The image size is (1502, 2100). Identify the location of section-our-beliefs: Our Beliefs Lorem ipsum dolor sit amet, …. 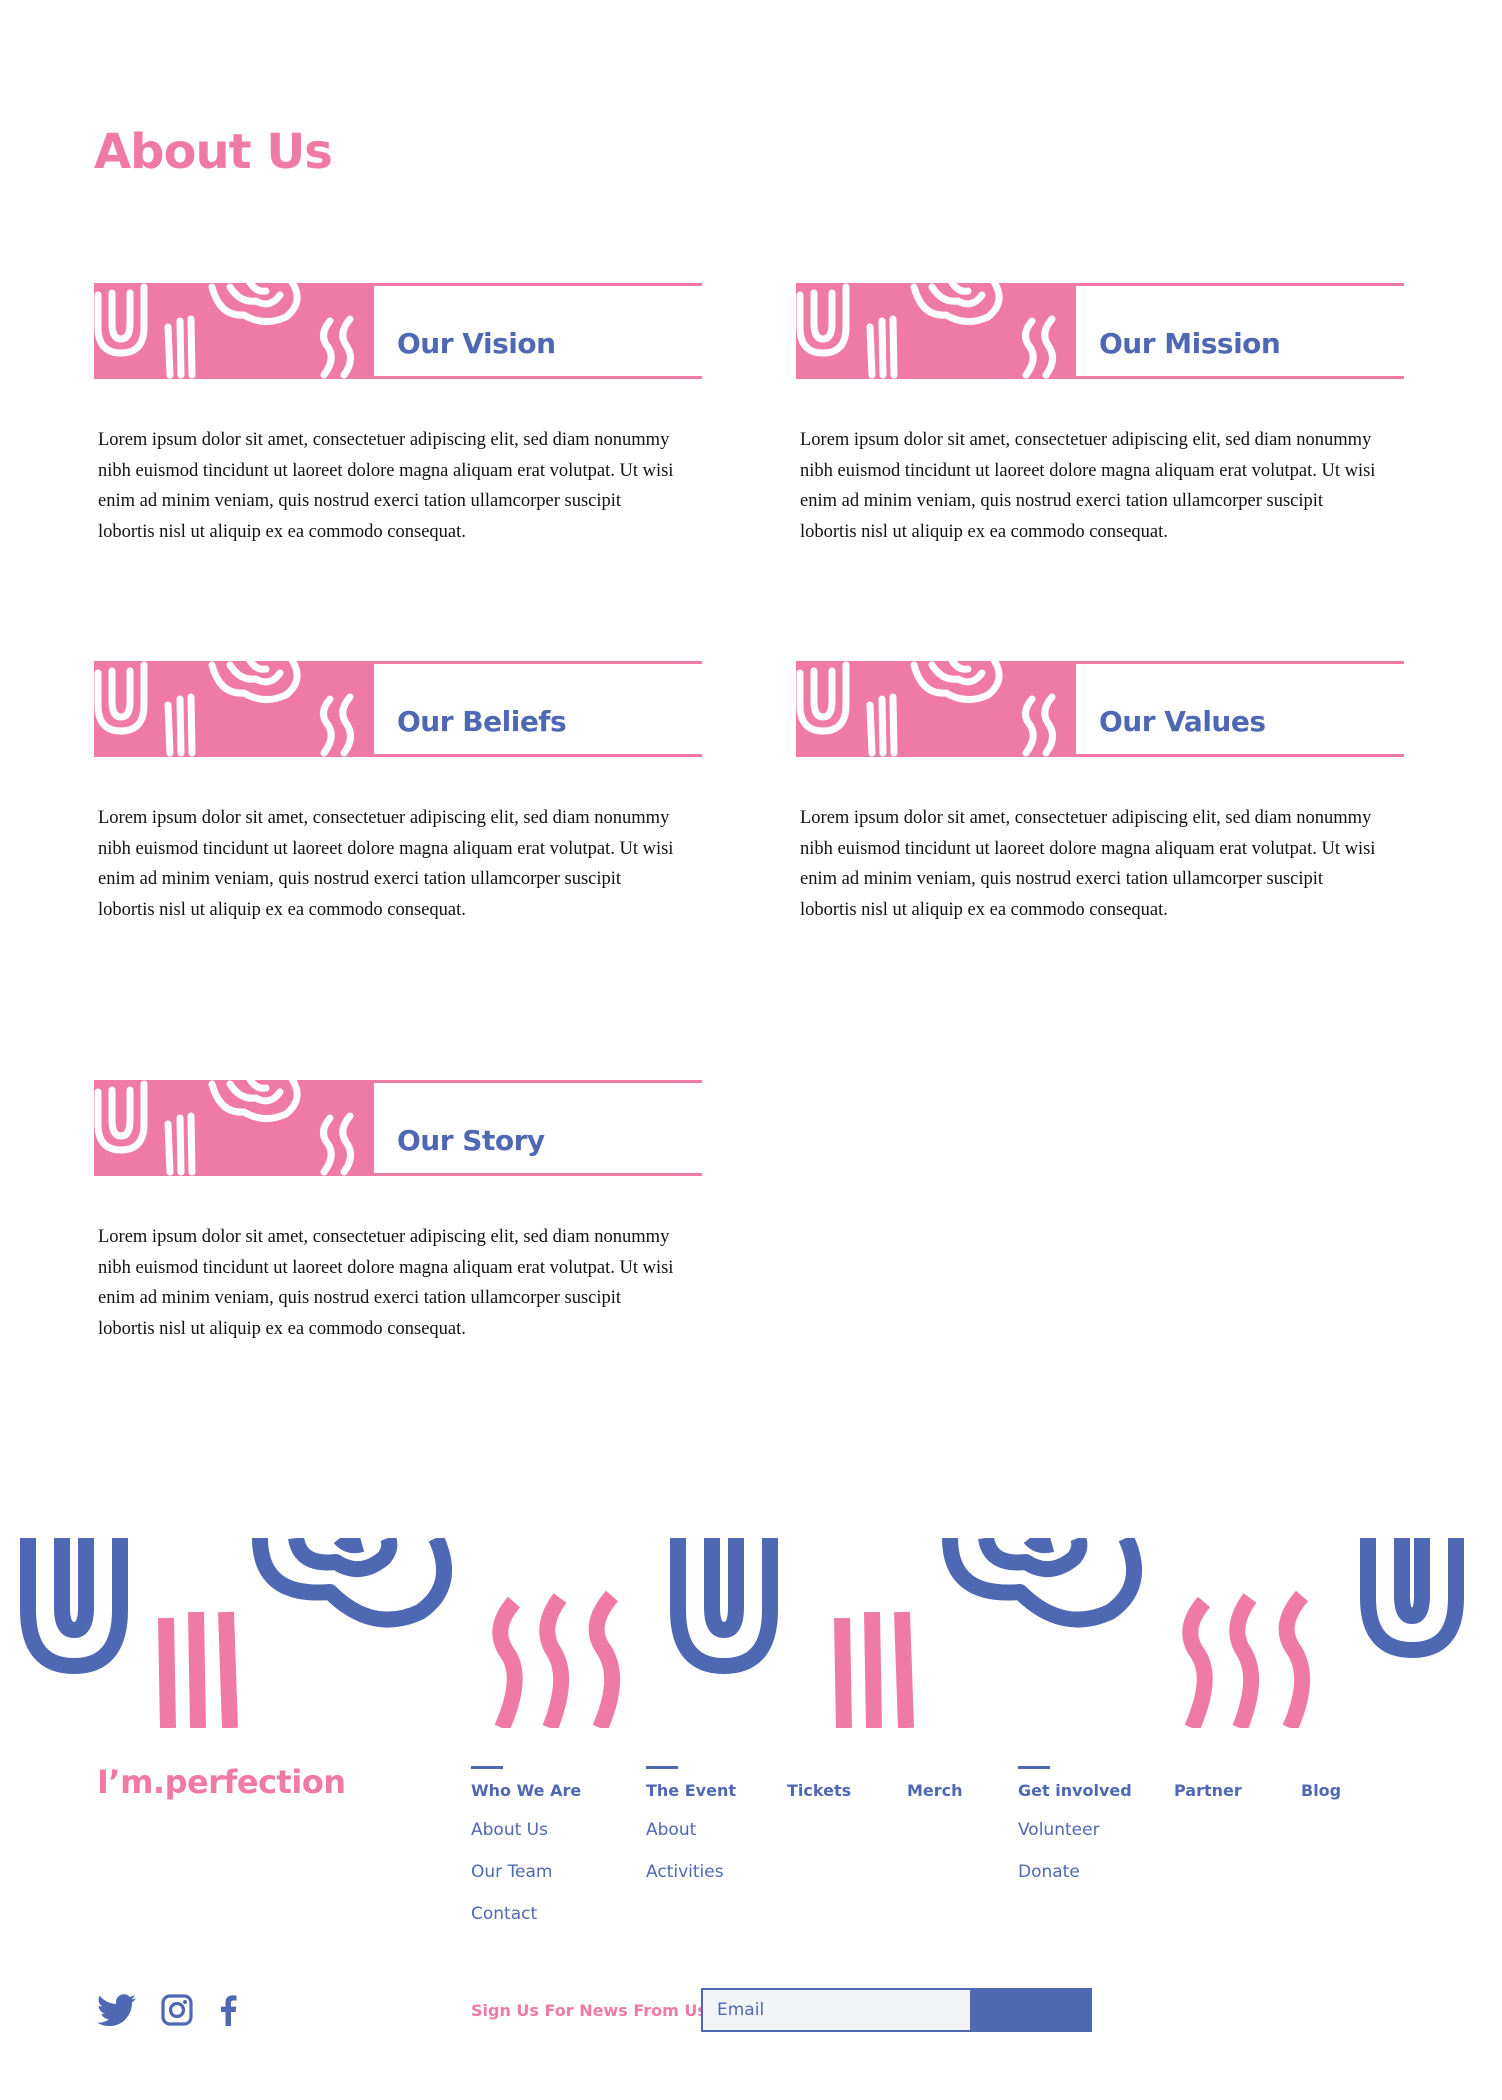
(398, 802).